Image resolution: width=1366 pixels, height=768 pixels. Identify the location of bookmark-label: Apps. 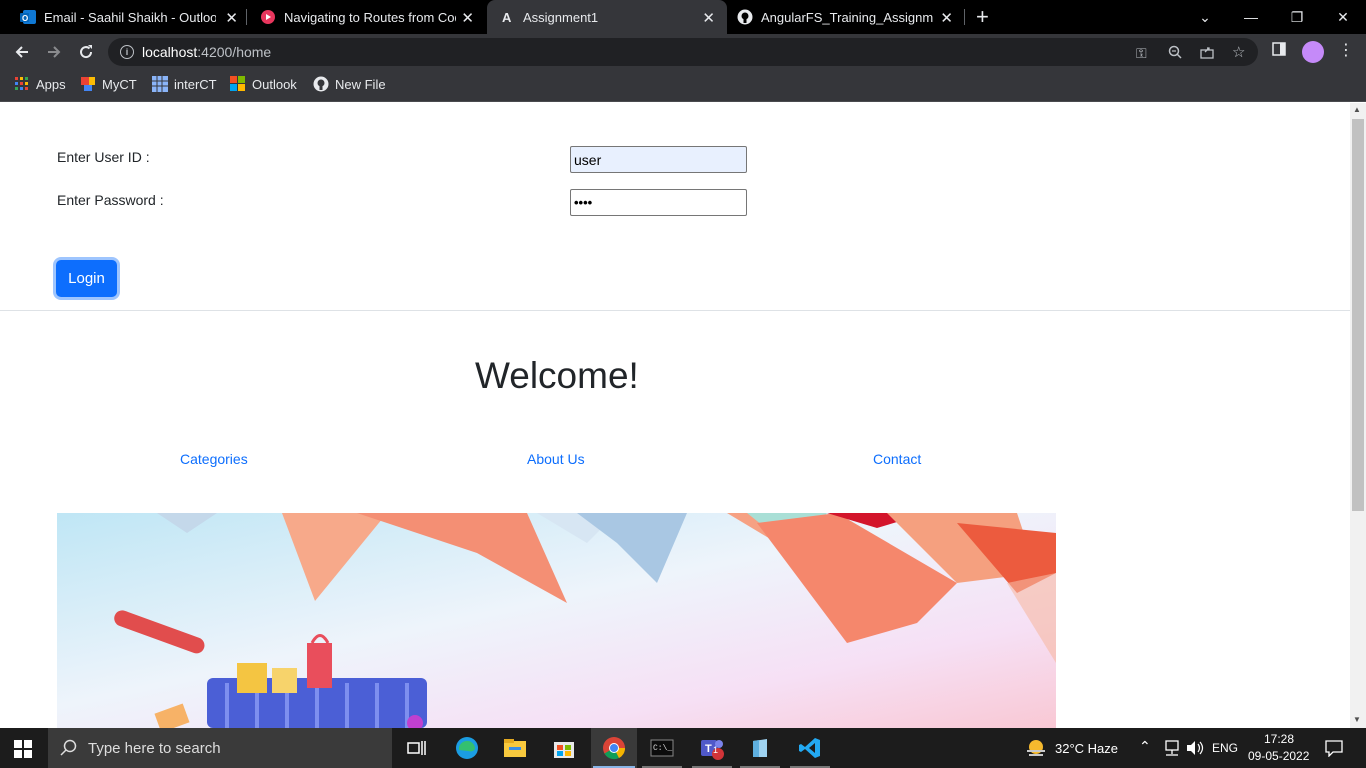
(51, 84).